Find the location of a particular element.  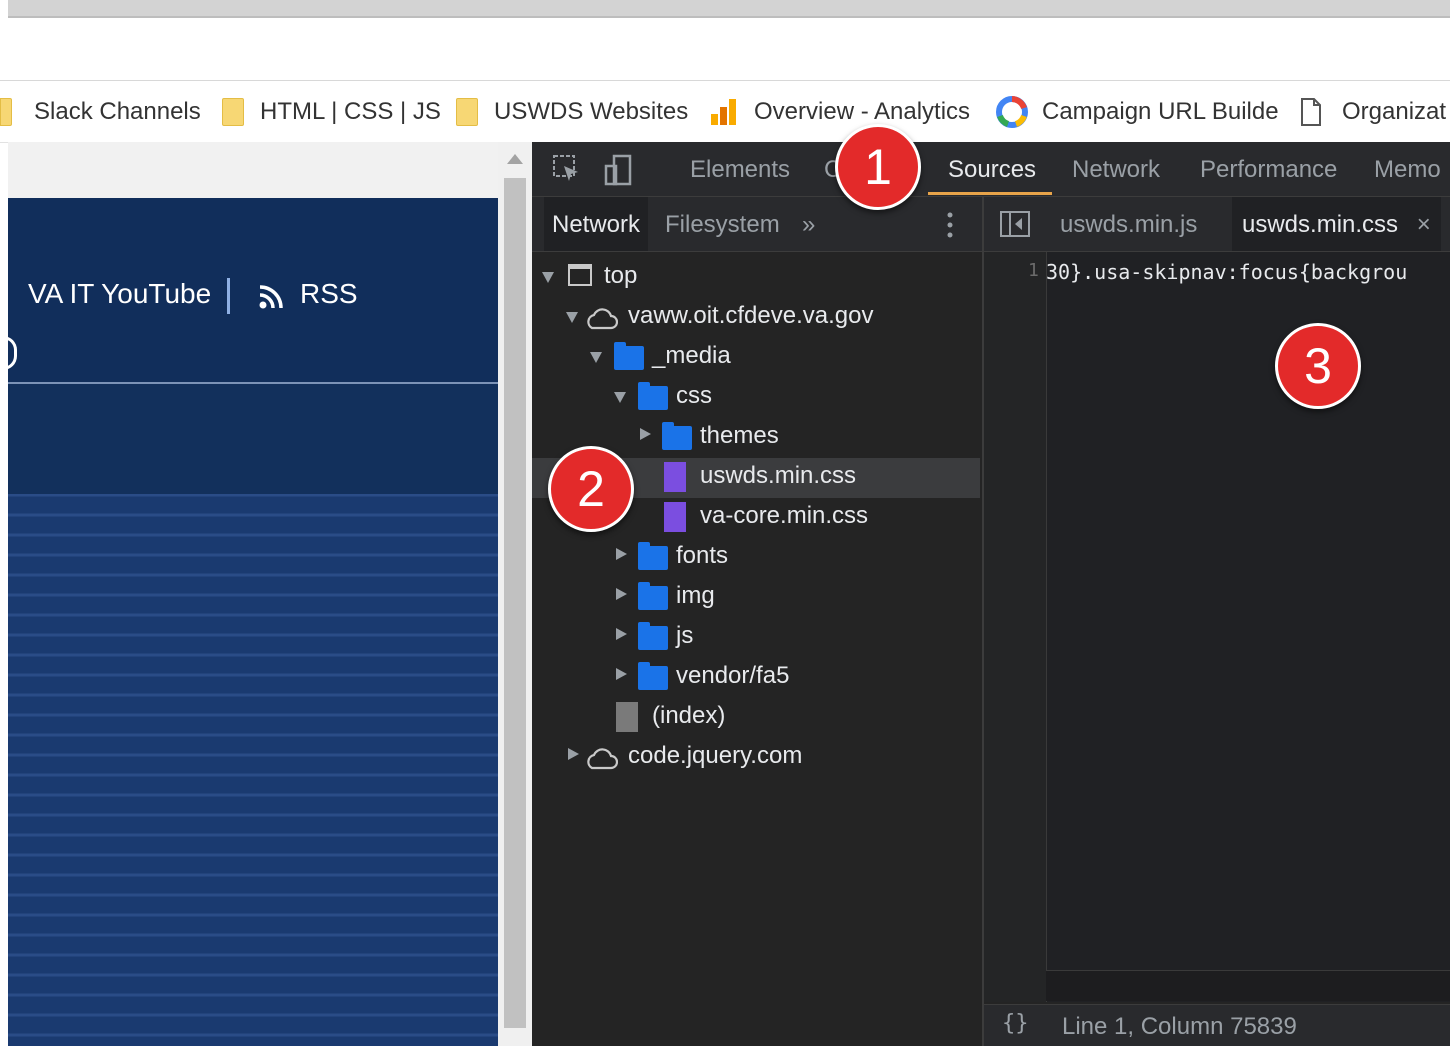

inspect-element-icon is located at coordinates (567, 169).